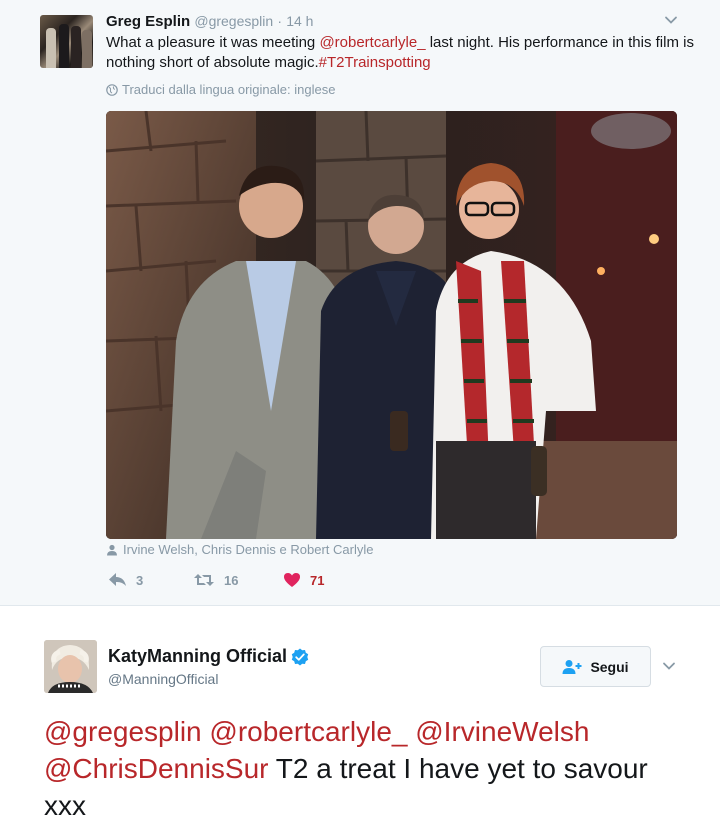  Describe the element at coordinates (300, 656) in the screenshot. I see `verified-badge-icon` at that location.